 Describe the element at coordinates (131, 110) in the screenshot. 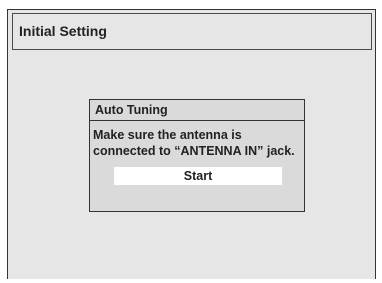

I see `dialog-title: Auto Tuning` at that location.